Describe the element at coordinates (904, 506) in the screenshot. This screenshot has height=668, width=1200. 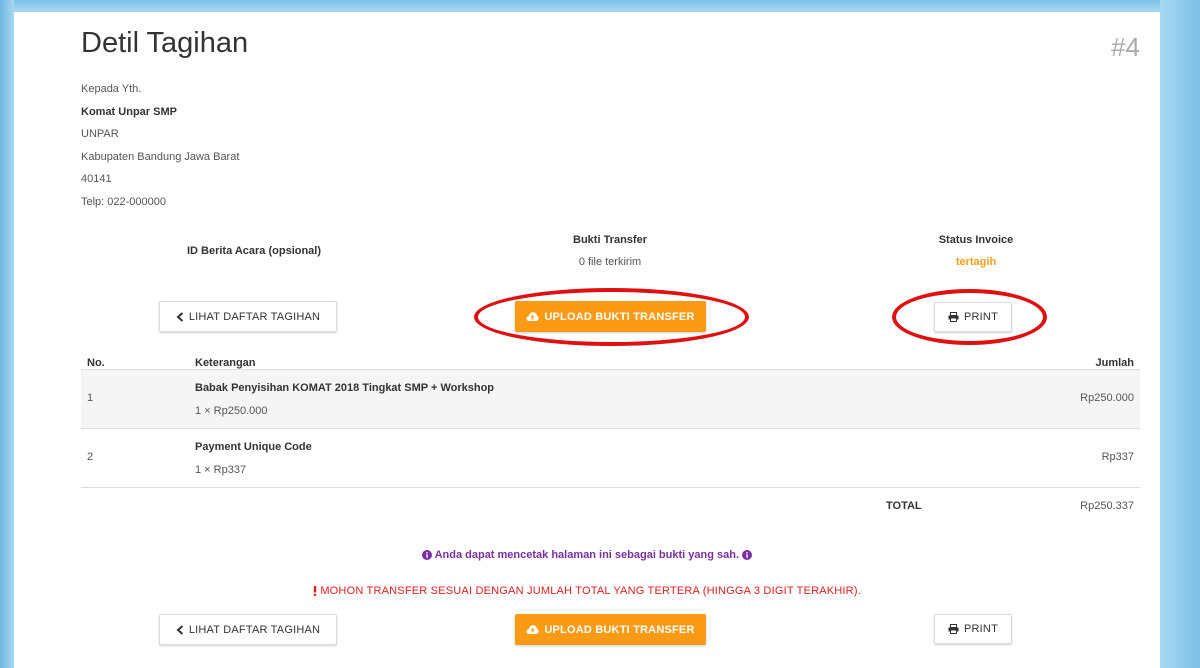
I see `total-label: TOTAL` at that location.